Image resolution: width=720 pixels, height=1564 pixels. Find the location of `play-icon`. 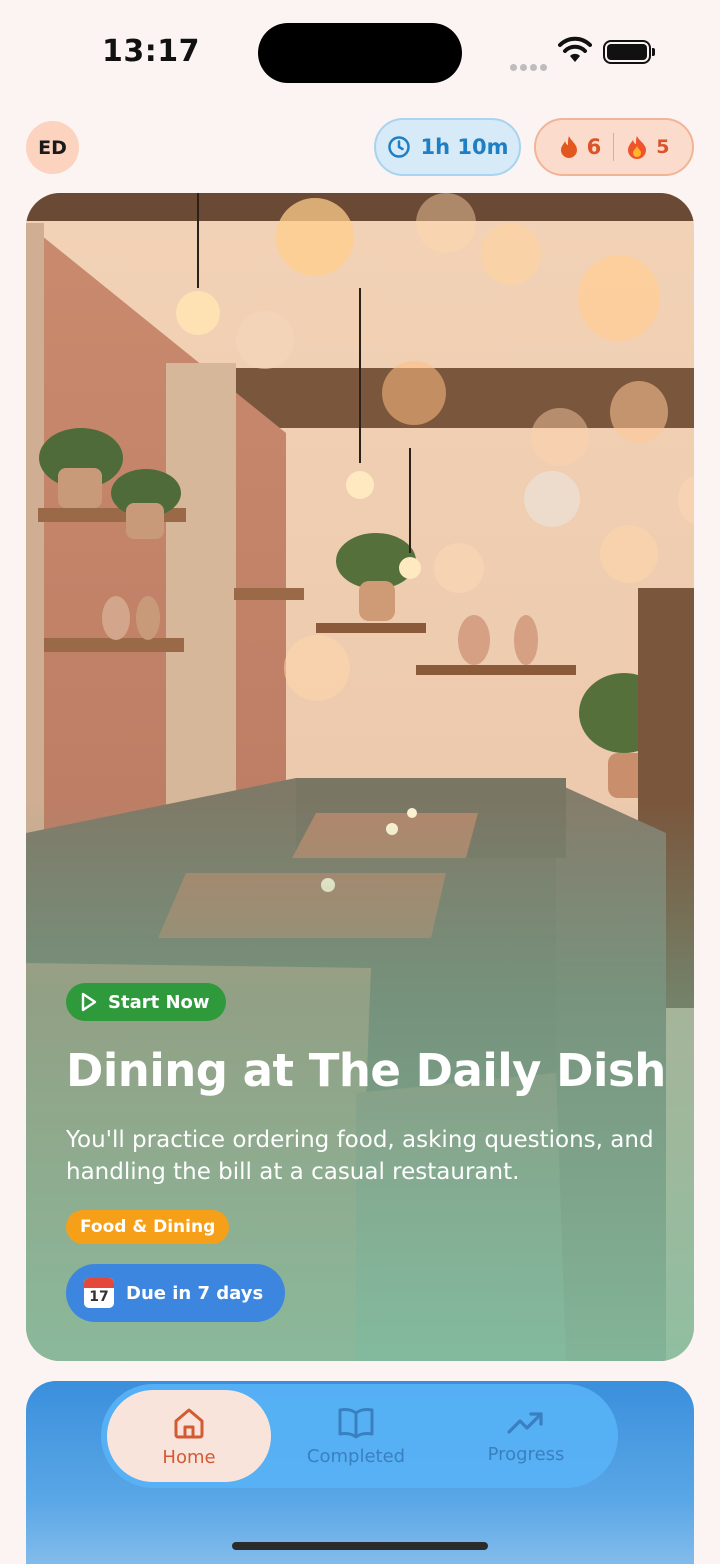

play-icon is located at coordinates (89, 1002).